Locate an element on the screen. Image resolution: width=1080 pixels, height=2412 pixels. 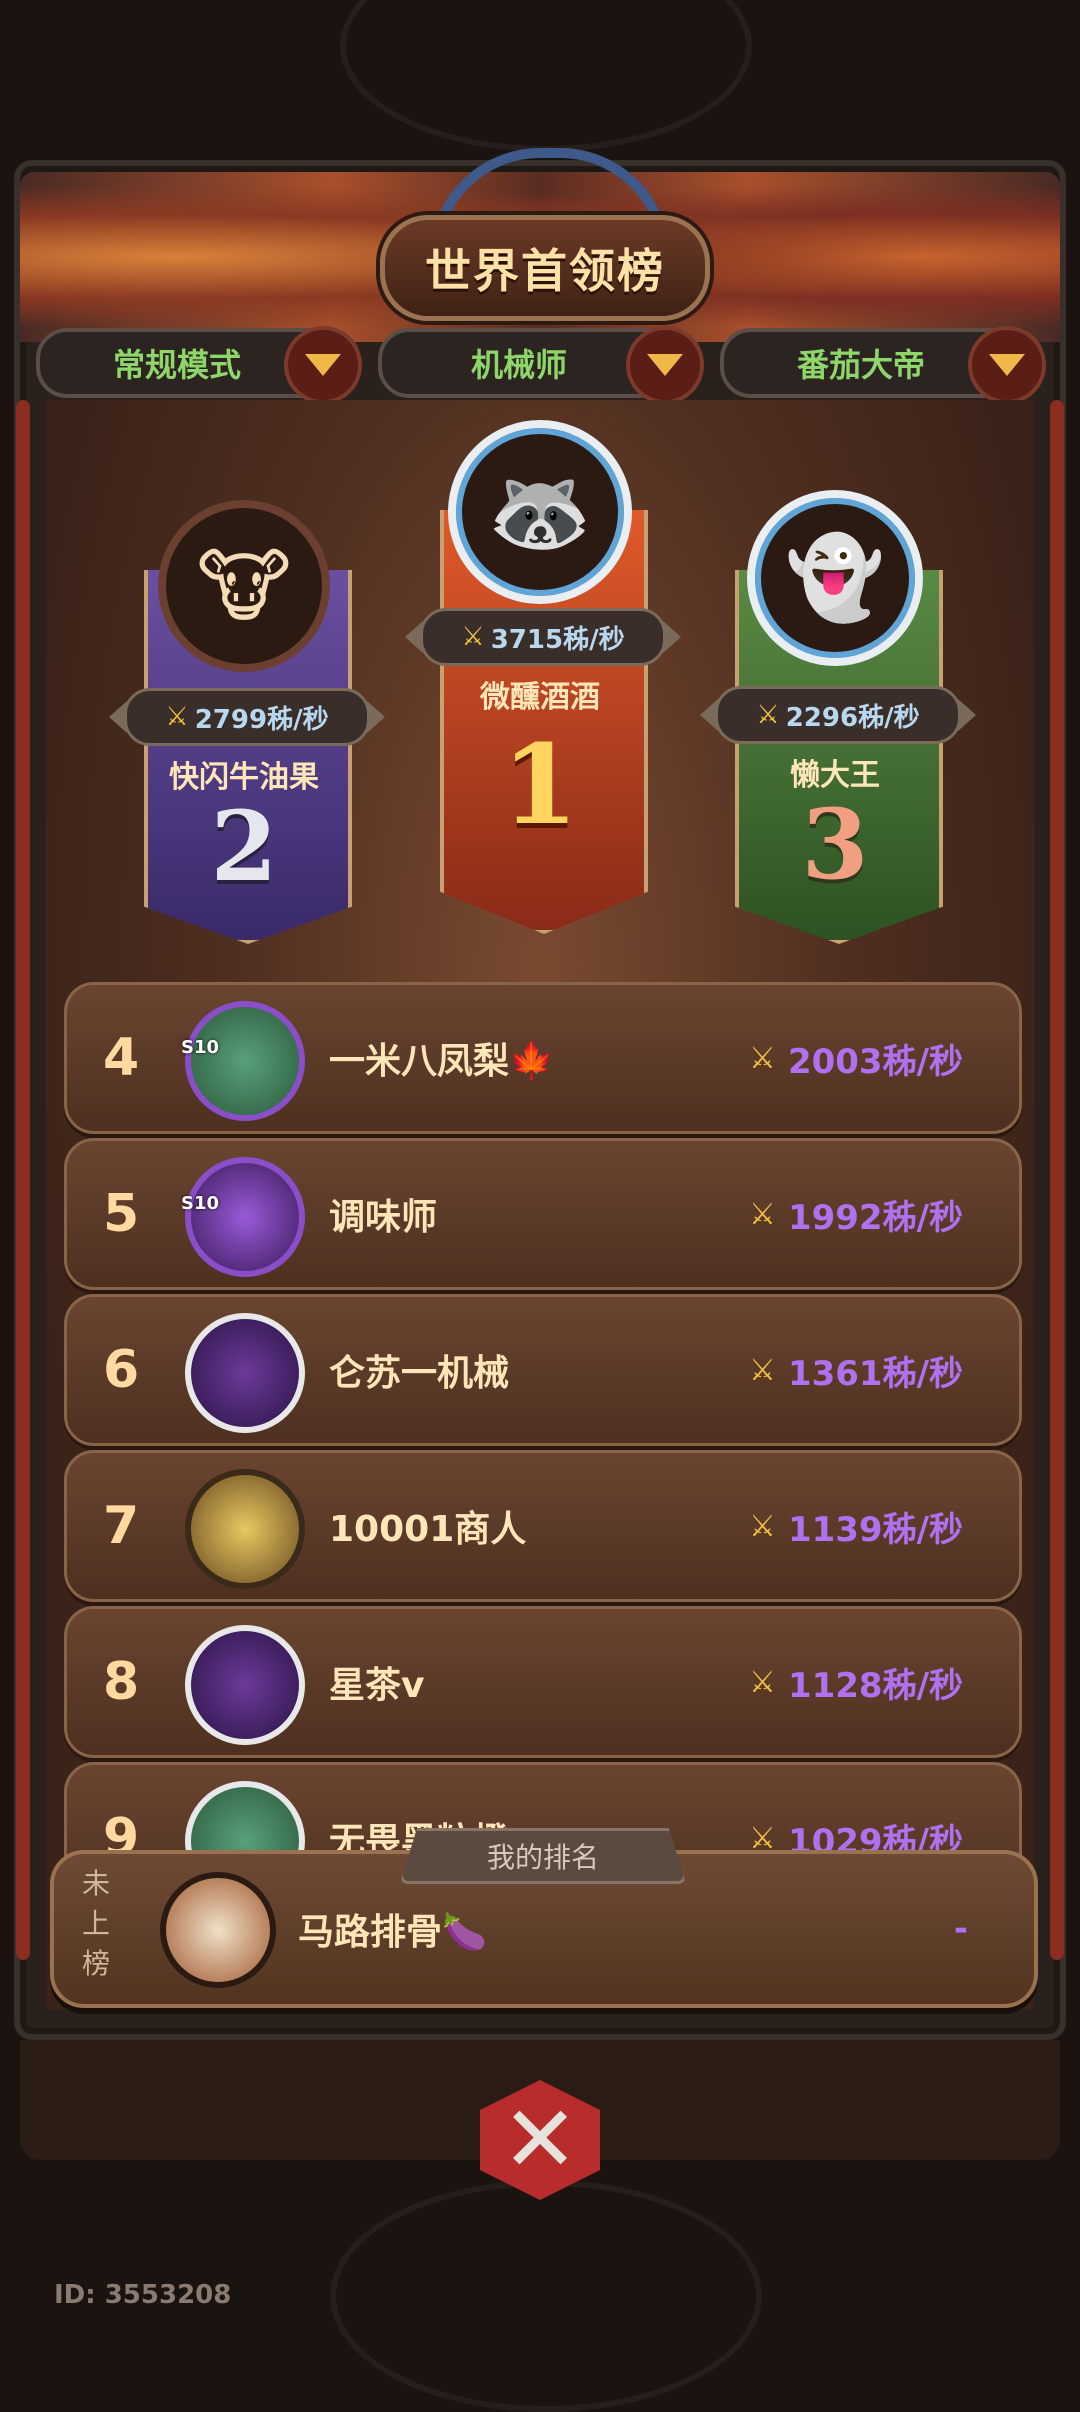
row-speed-group: ⚔ 1361秭/秒 is located at coordinates (856, 1370).